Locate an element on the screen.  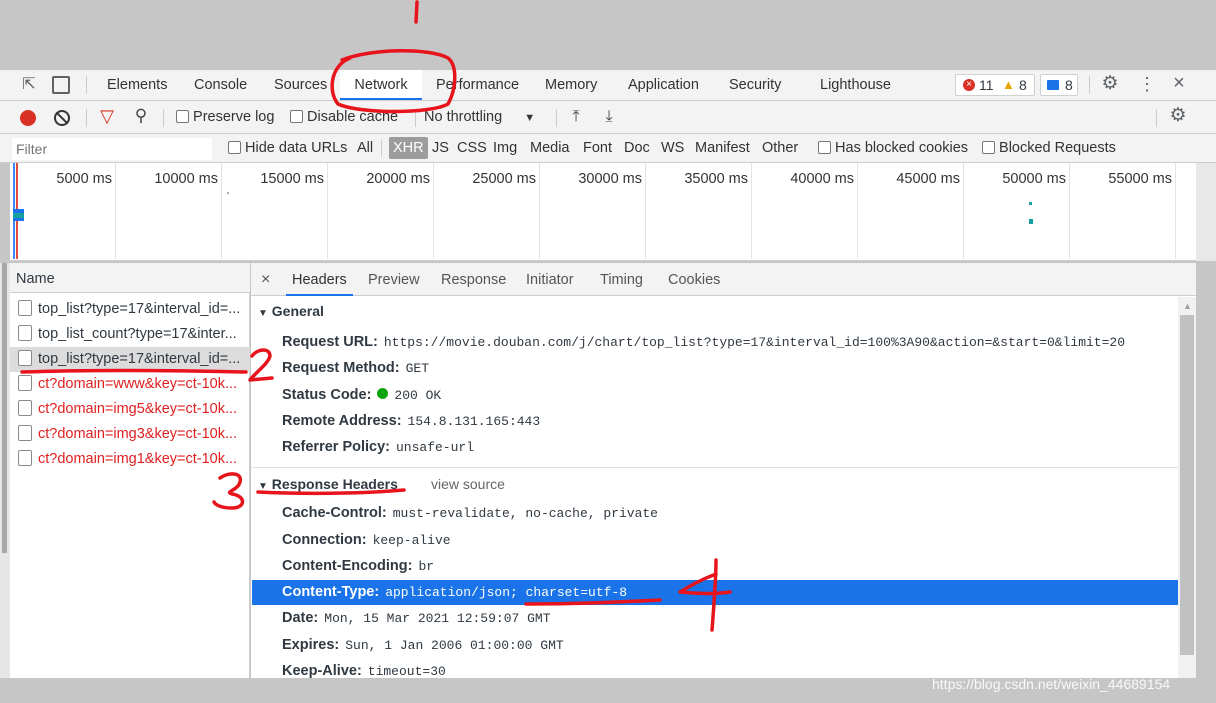
details-scrollbar: ▲ is located at coordinates (1187, 487).